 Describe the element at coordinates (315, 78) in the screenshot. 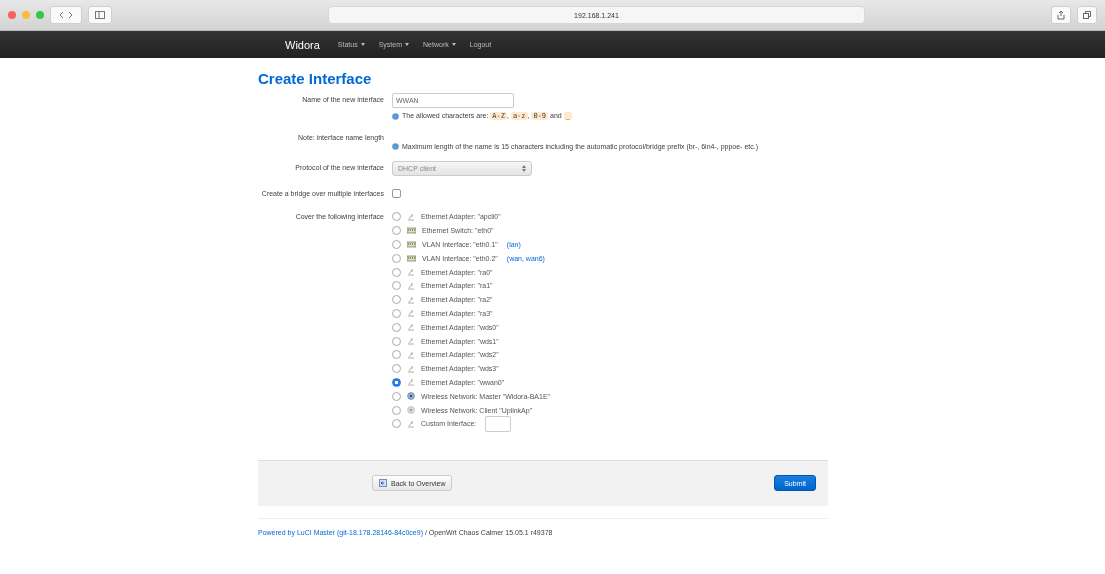

I see `page-title: Create Interface` at that location.